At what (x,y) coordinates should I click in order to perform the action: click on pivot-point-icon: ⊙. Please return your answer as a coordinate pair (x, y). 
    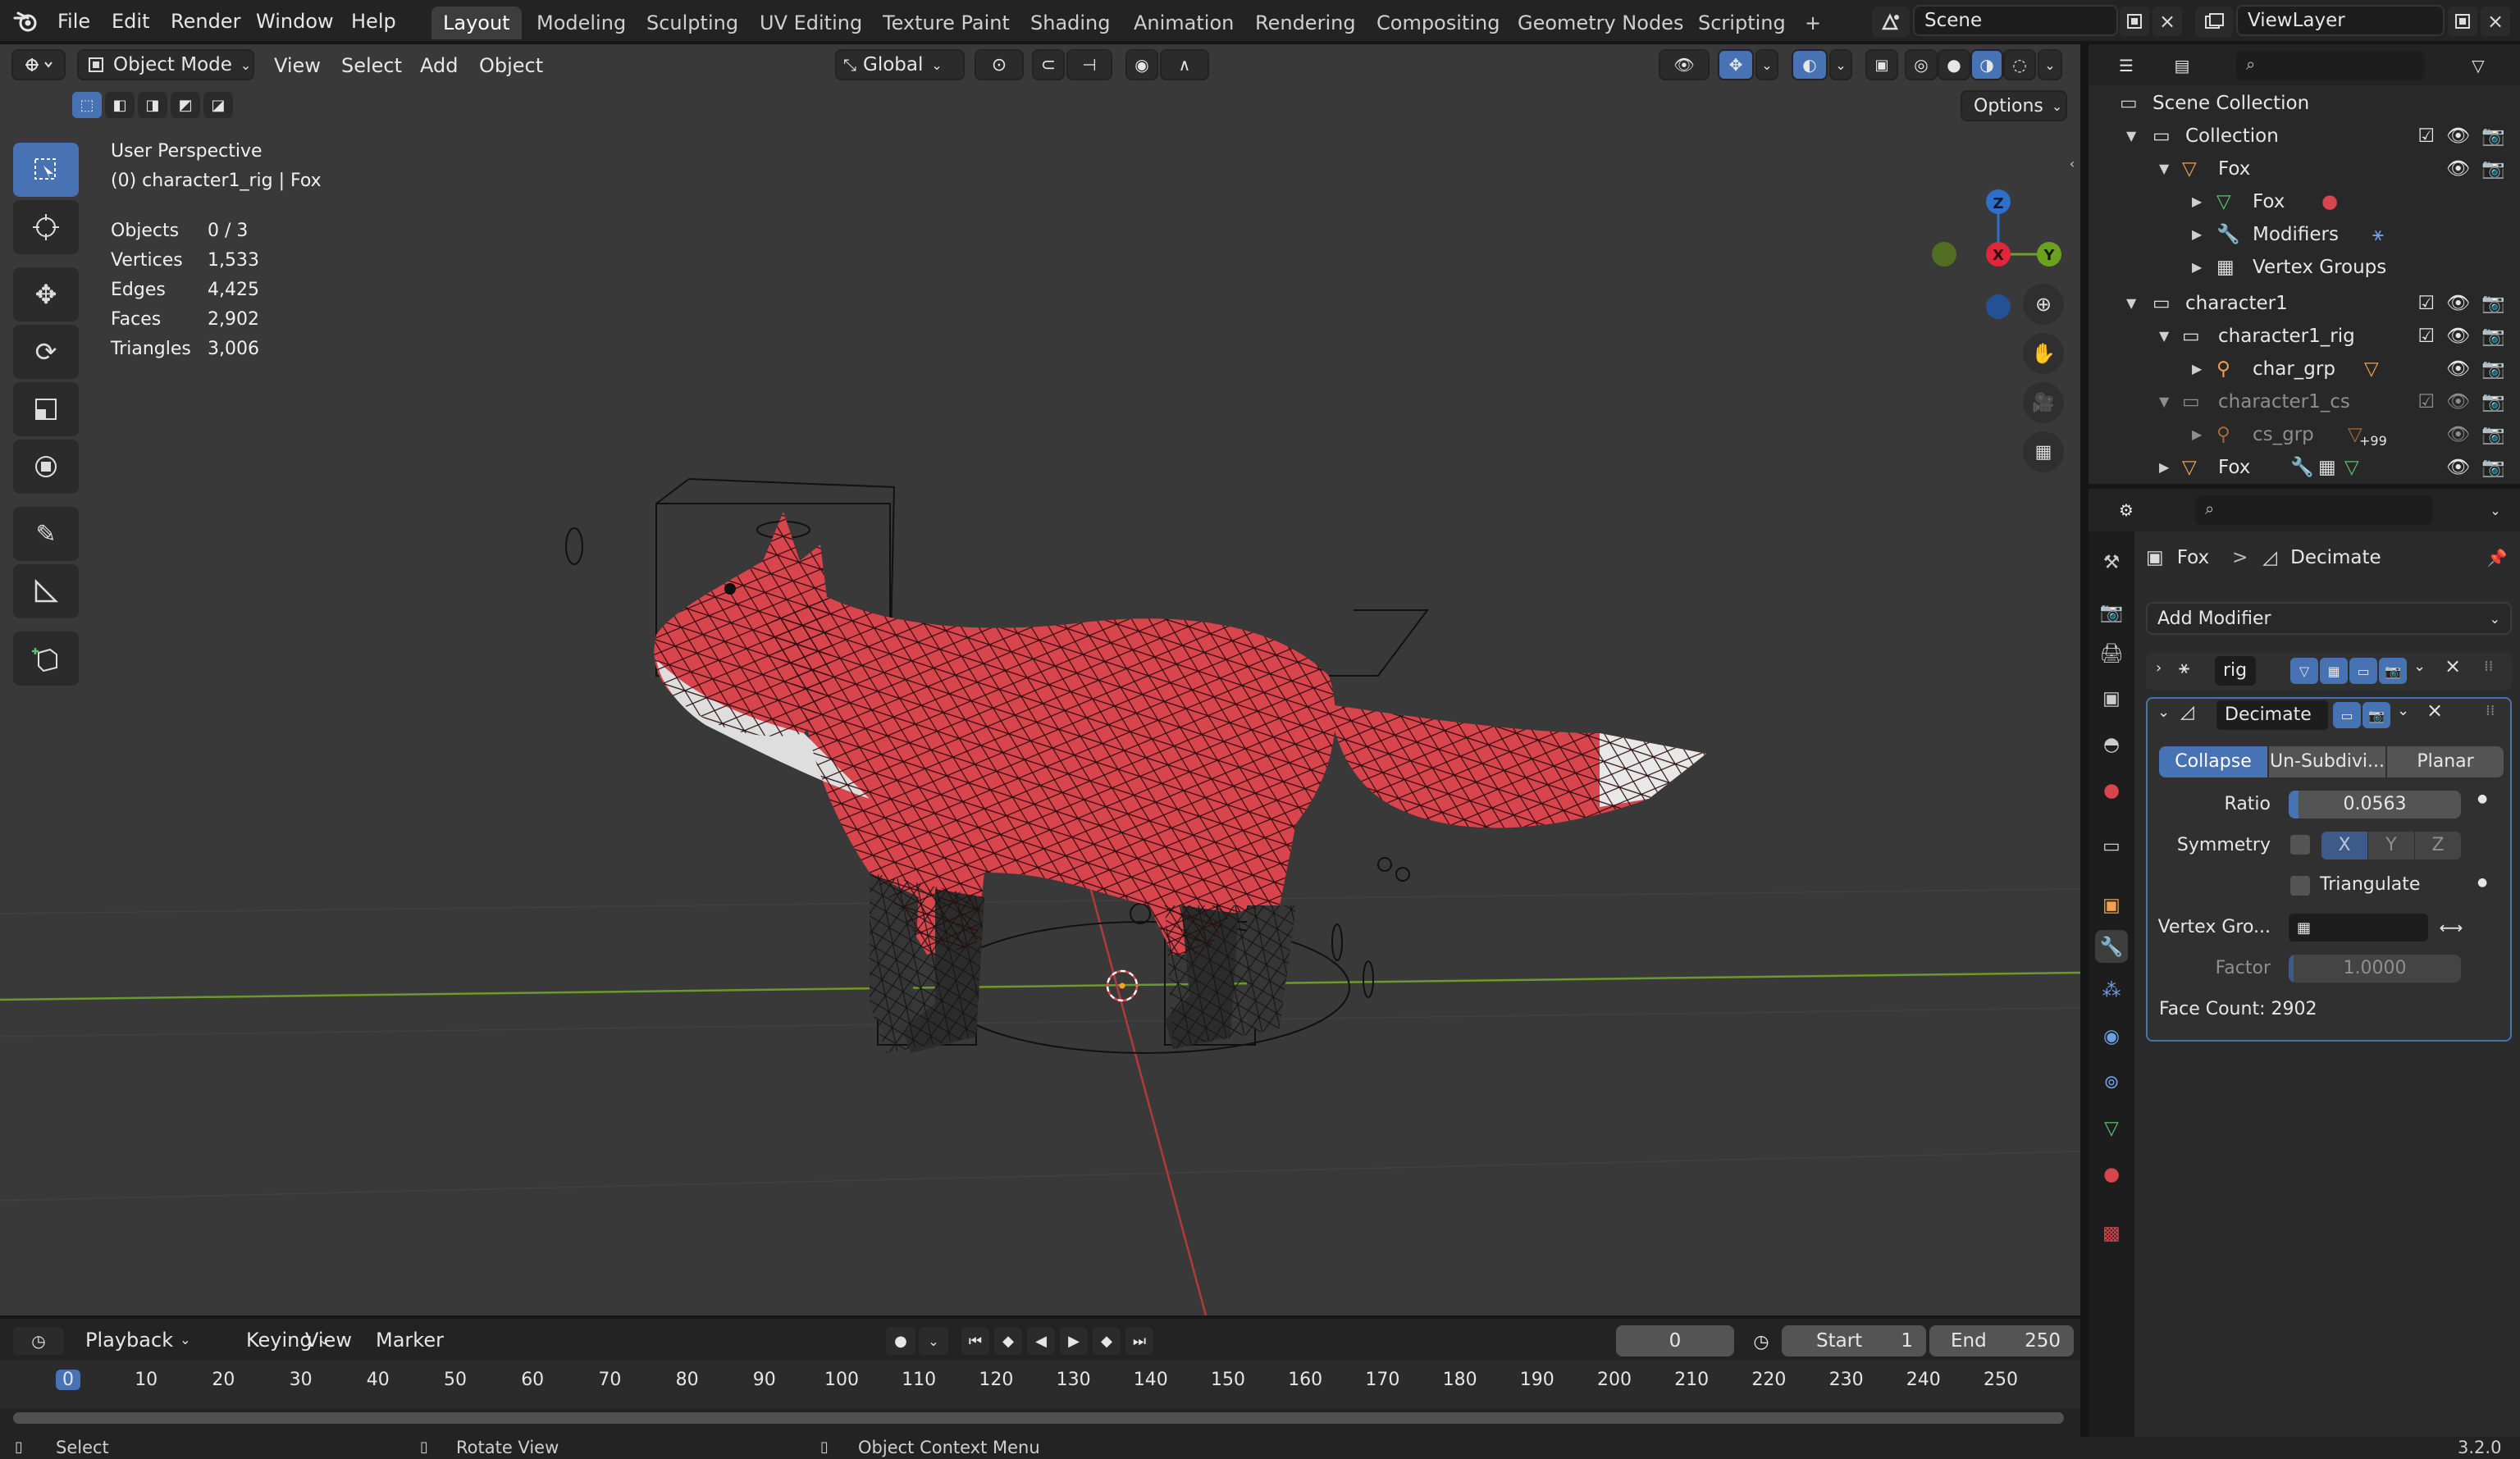
    Looking at the image, I should click on (1000, 65).